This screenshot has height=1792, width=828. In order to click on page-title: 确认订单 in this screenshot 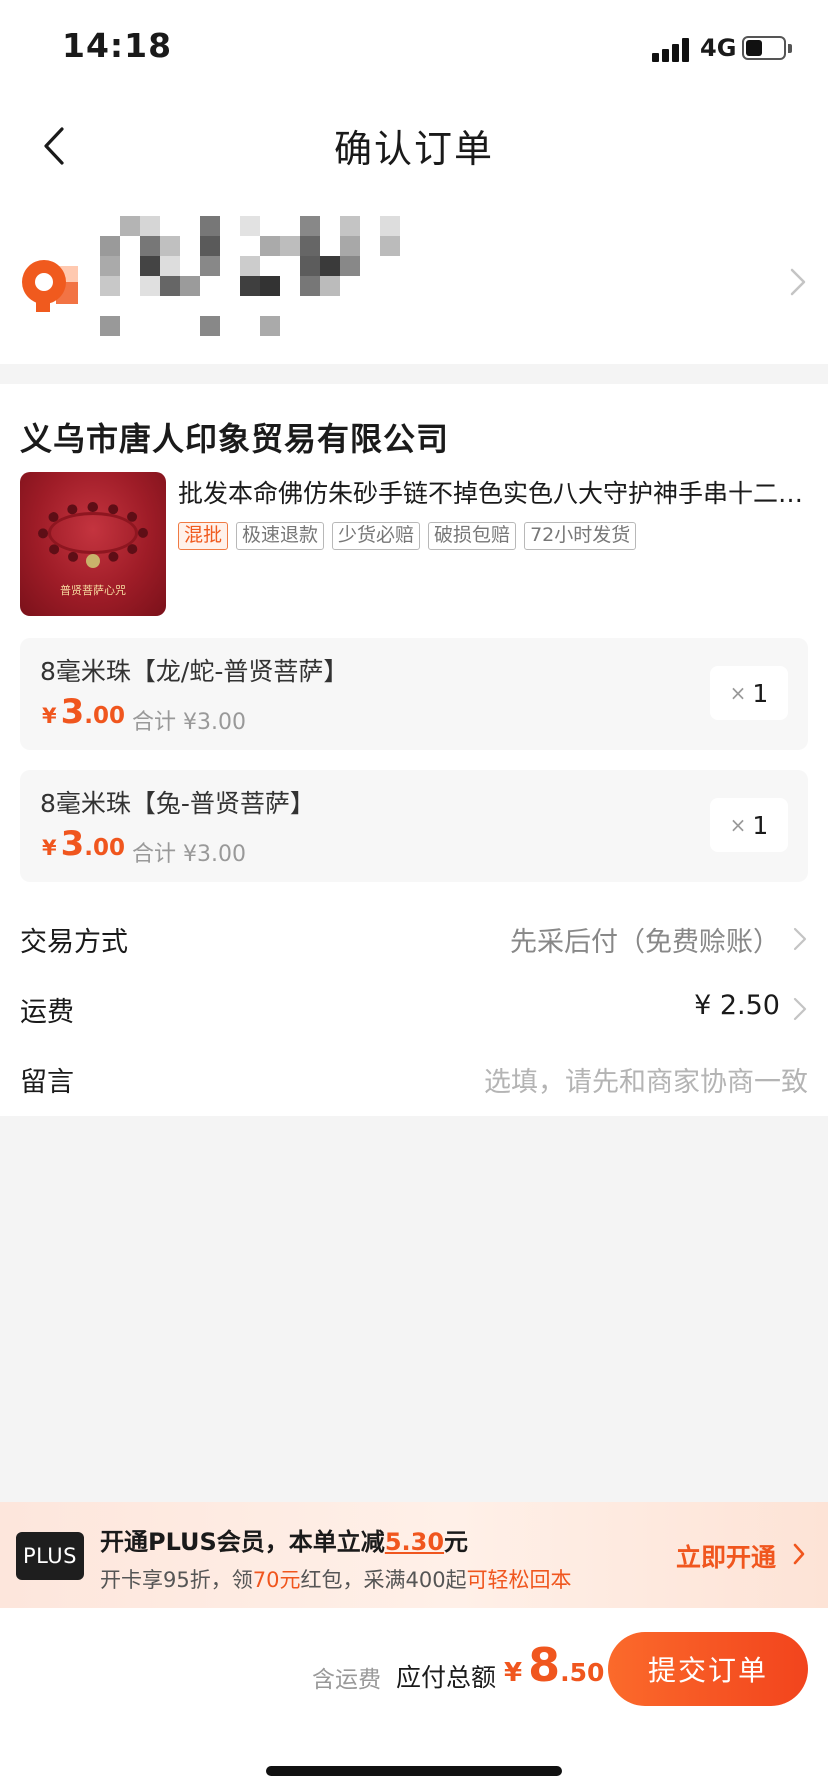, I will do `click(413, 149)`.